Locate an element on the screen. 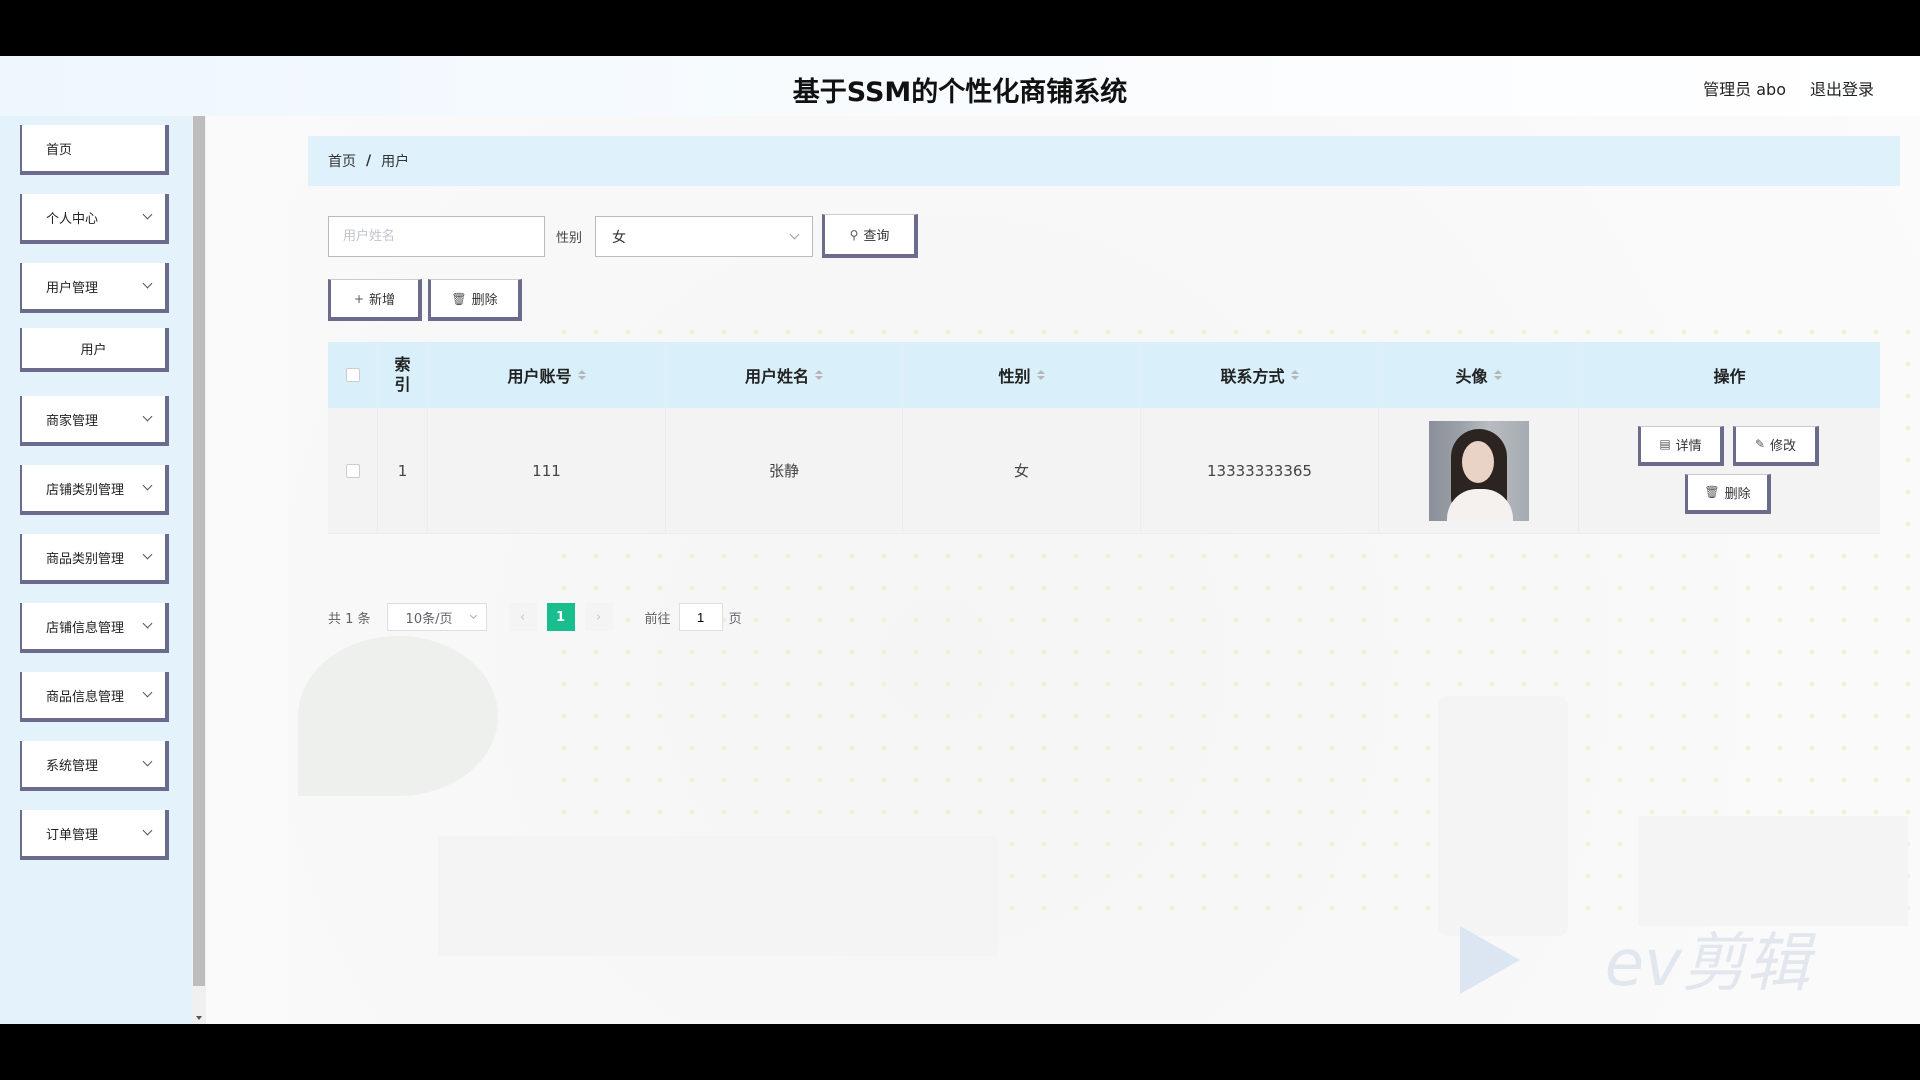  detail-button: ▤ 详情 is located at coordinates (1681, 445).